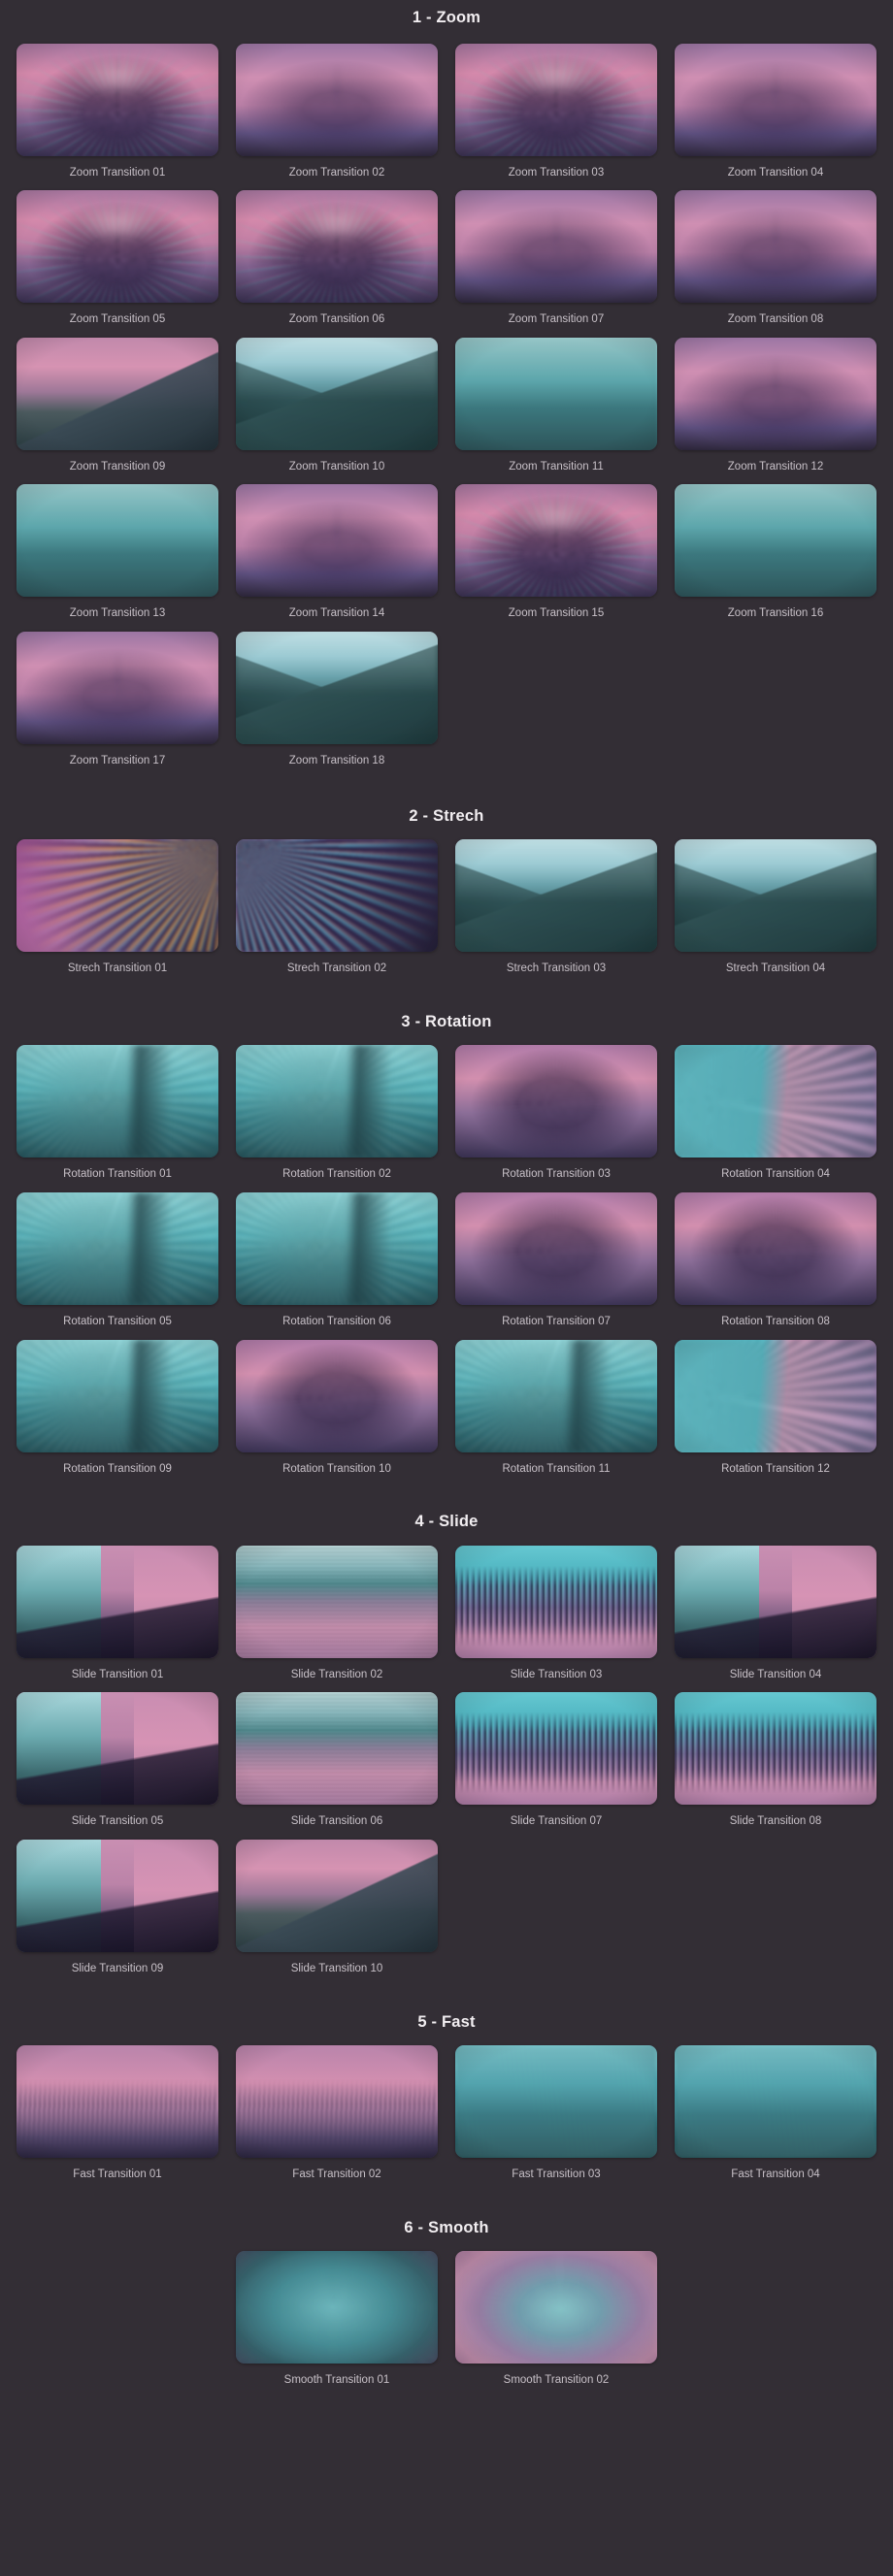 The height and width of the screenshot is (2576, 893). I want to click on transition-card: Zoom Transition 08, so click(776, 258).